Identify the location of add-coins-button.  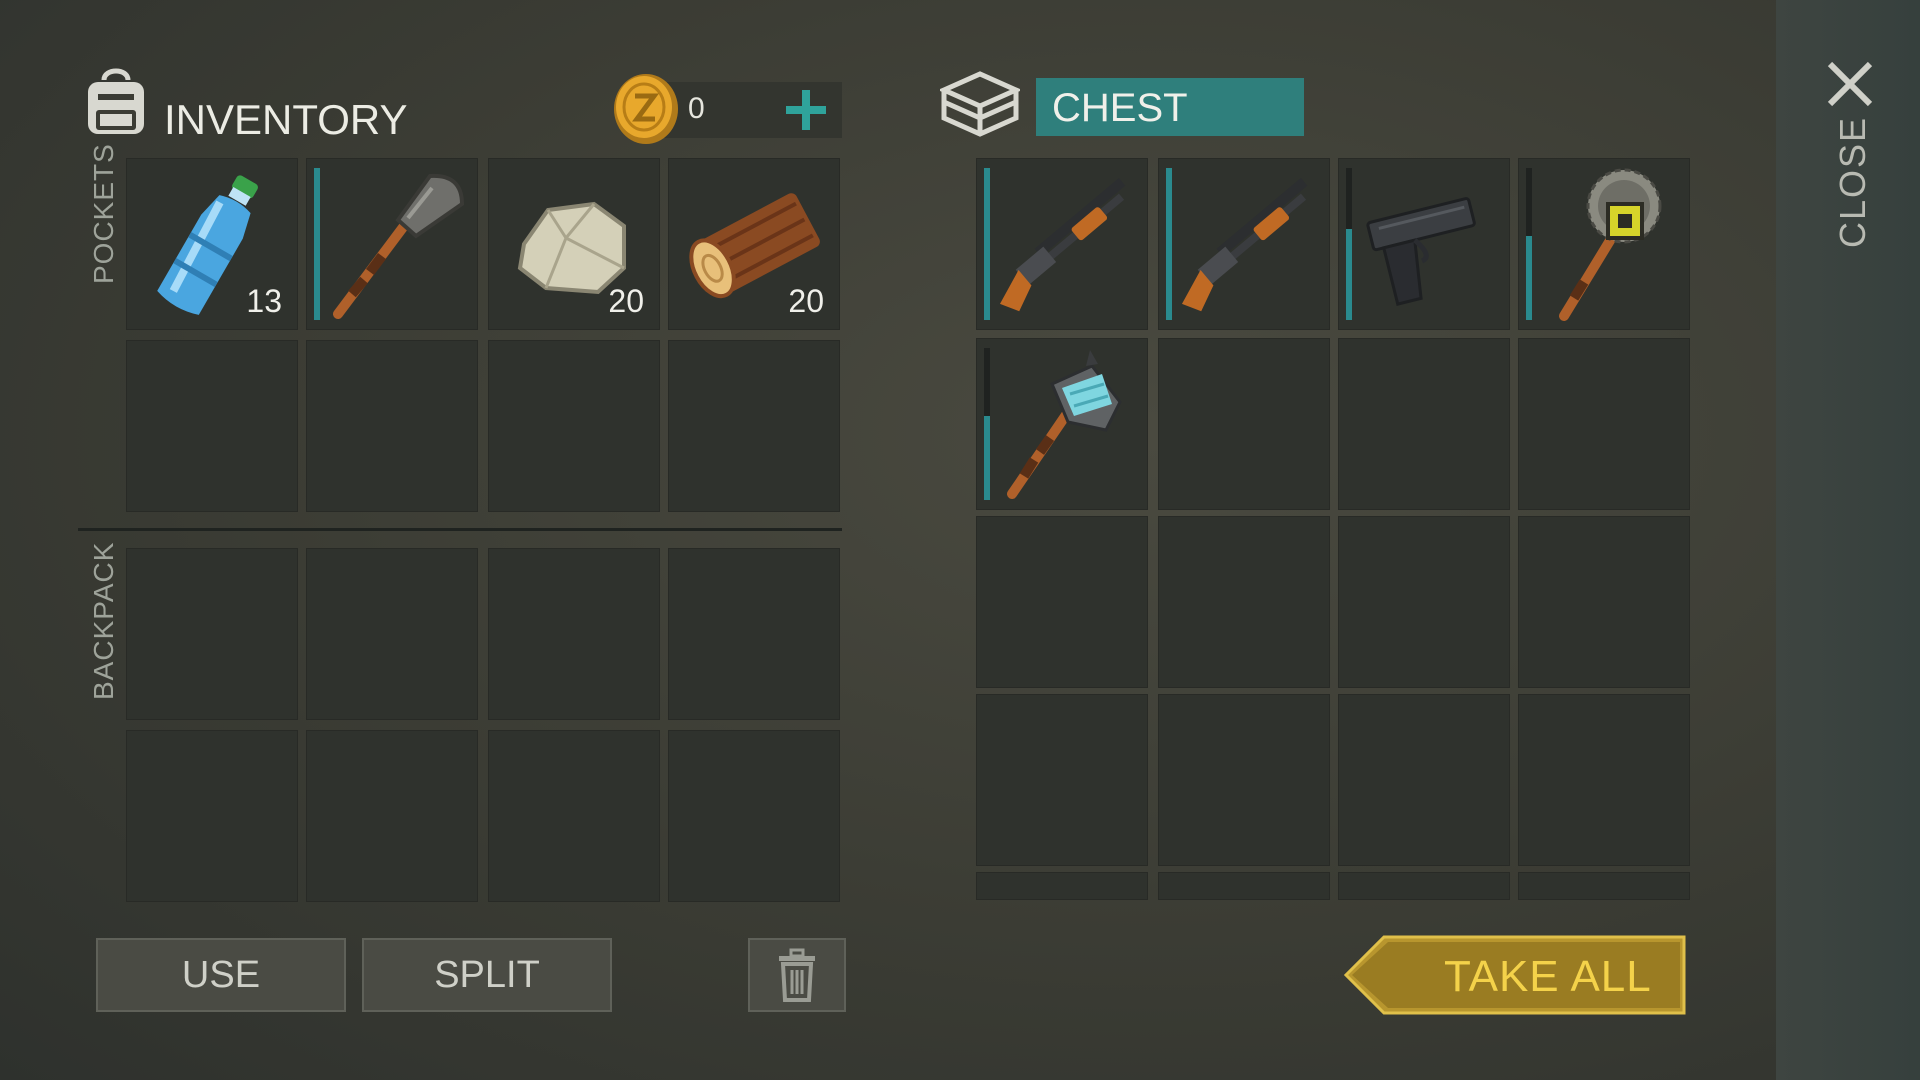
(806, 110).